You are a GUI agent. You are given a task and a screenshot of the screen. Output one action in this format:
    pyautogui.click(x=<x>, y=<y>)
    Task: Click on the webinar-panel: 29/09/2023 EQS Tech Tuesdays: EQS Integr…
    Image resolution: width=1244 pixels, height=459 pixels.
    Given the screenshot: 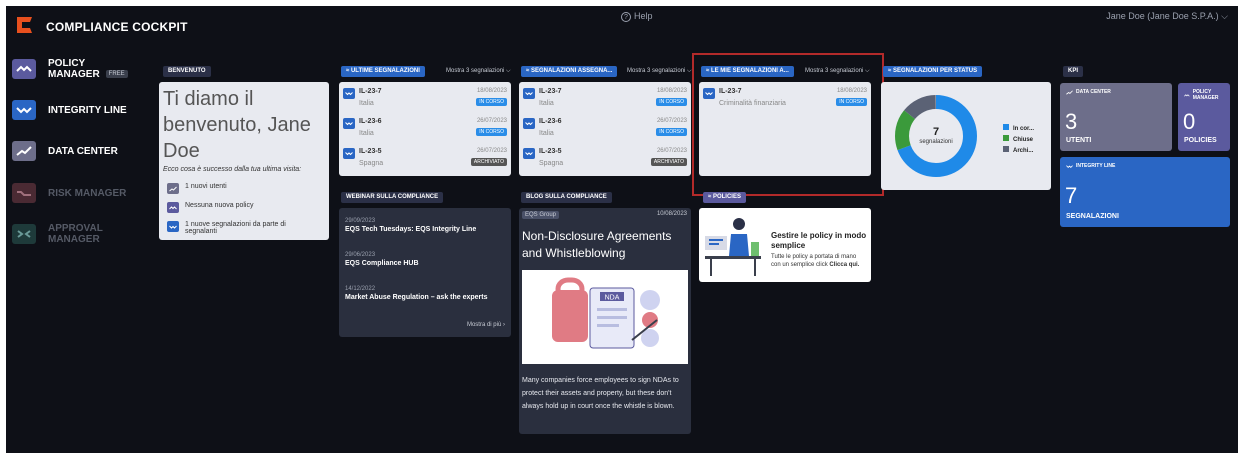 What is the action you would take?
    pyautogui.click(x=425, y=272)
    